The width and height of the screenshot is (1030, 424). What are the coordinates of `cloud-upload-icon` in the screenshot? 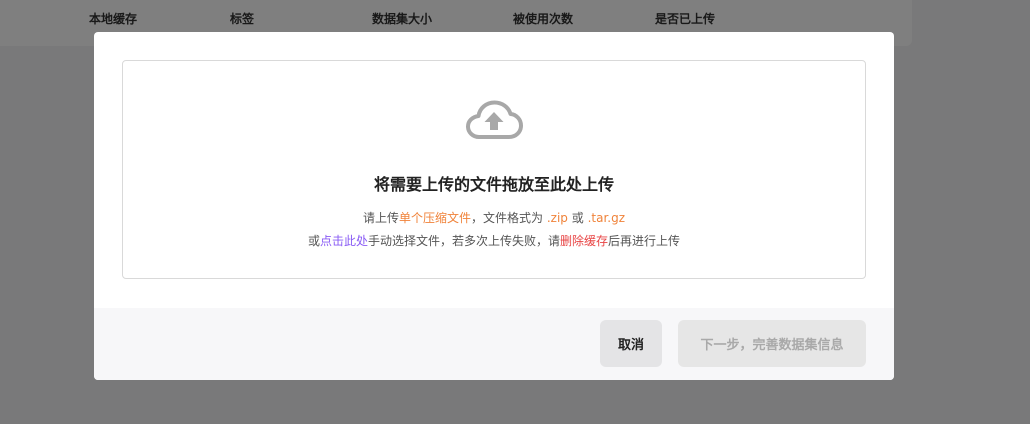 It's located at (494, 119).